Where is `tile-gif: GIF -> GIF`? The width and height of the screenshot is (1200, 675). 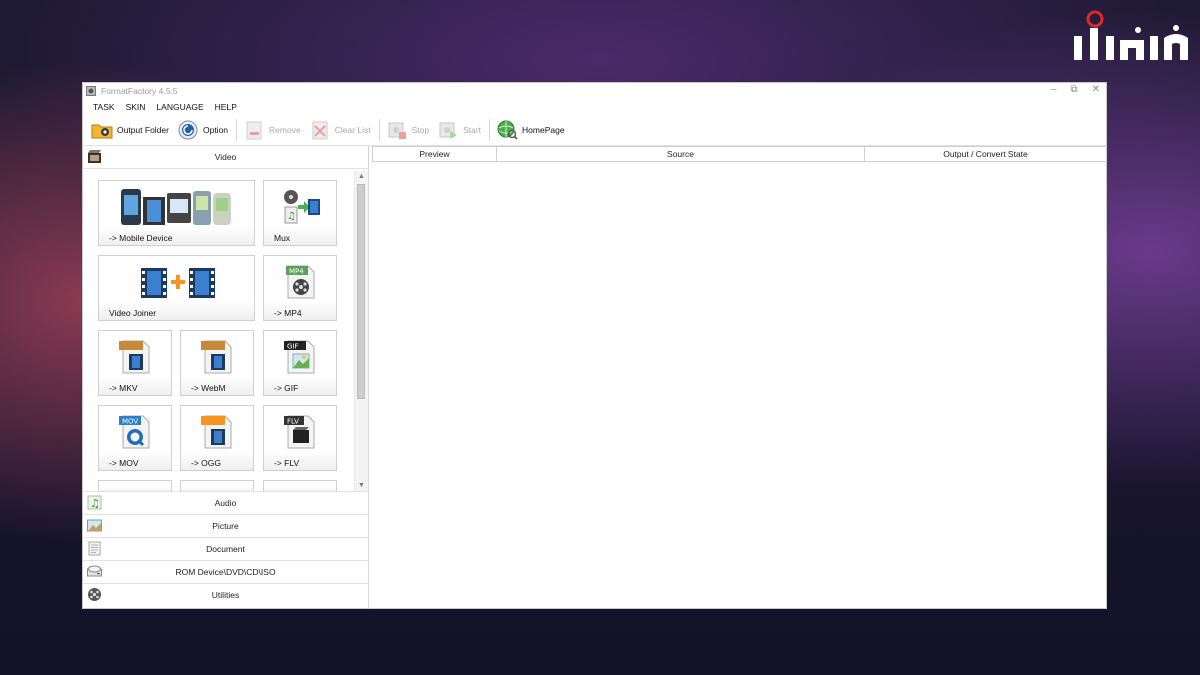
tile-gif: GIF -> GIF is located at coordinates (300, 363).